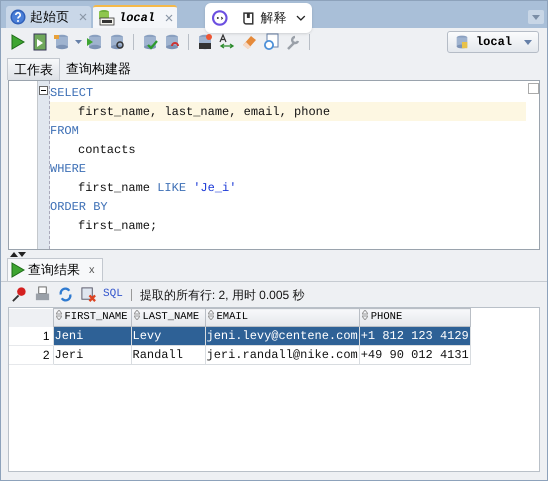  I want to click on code-line: WHERE, so click(288, 168).